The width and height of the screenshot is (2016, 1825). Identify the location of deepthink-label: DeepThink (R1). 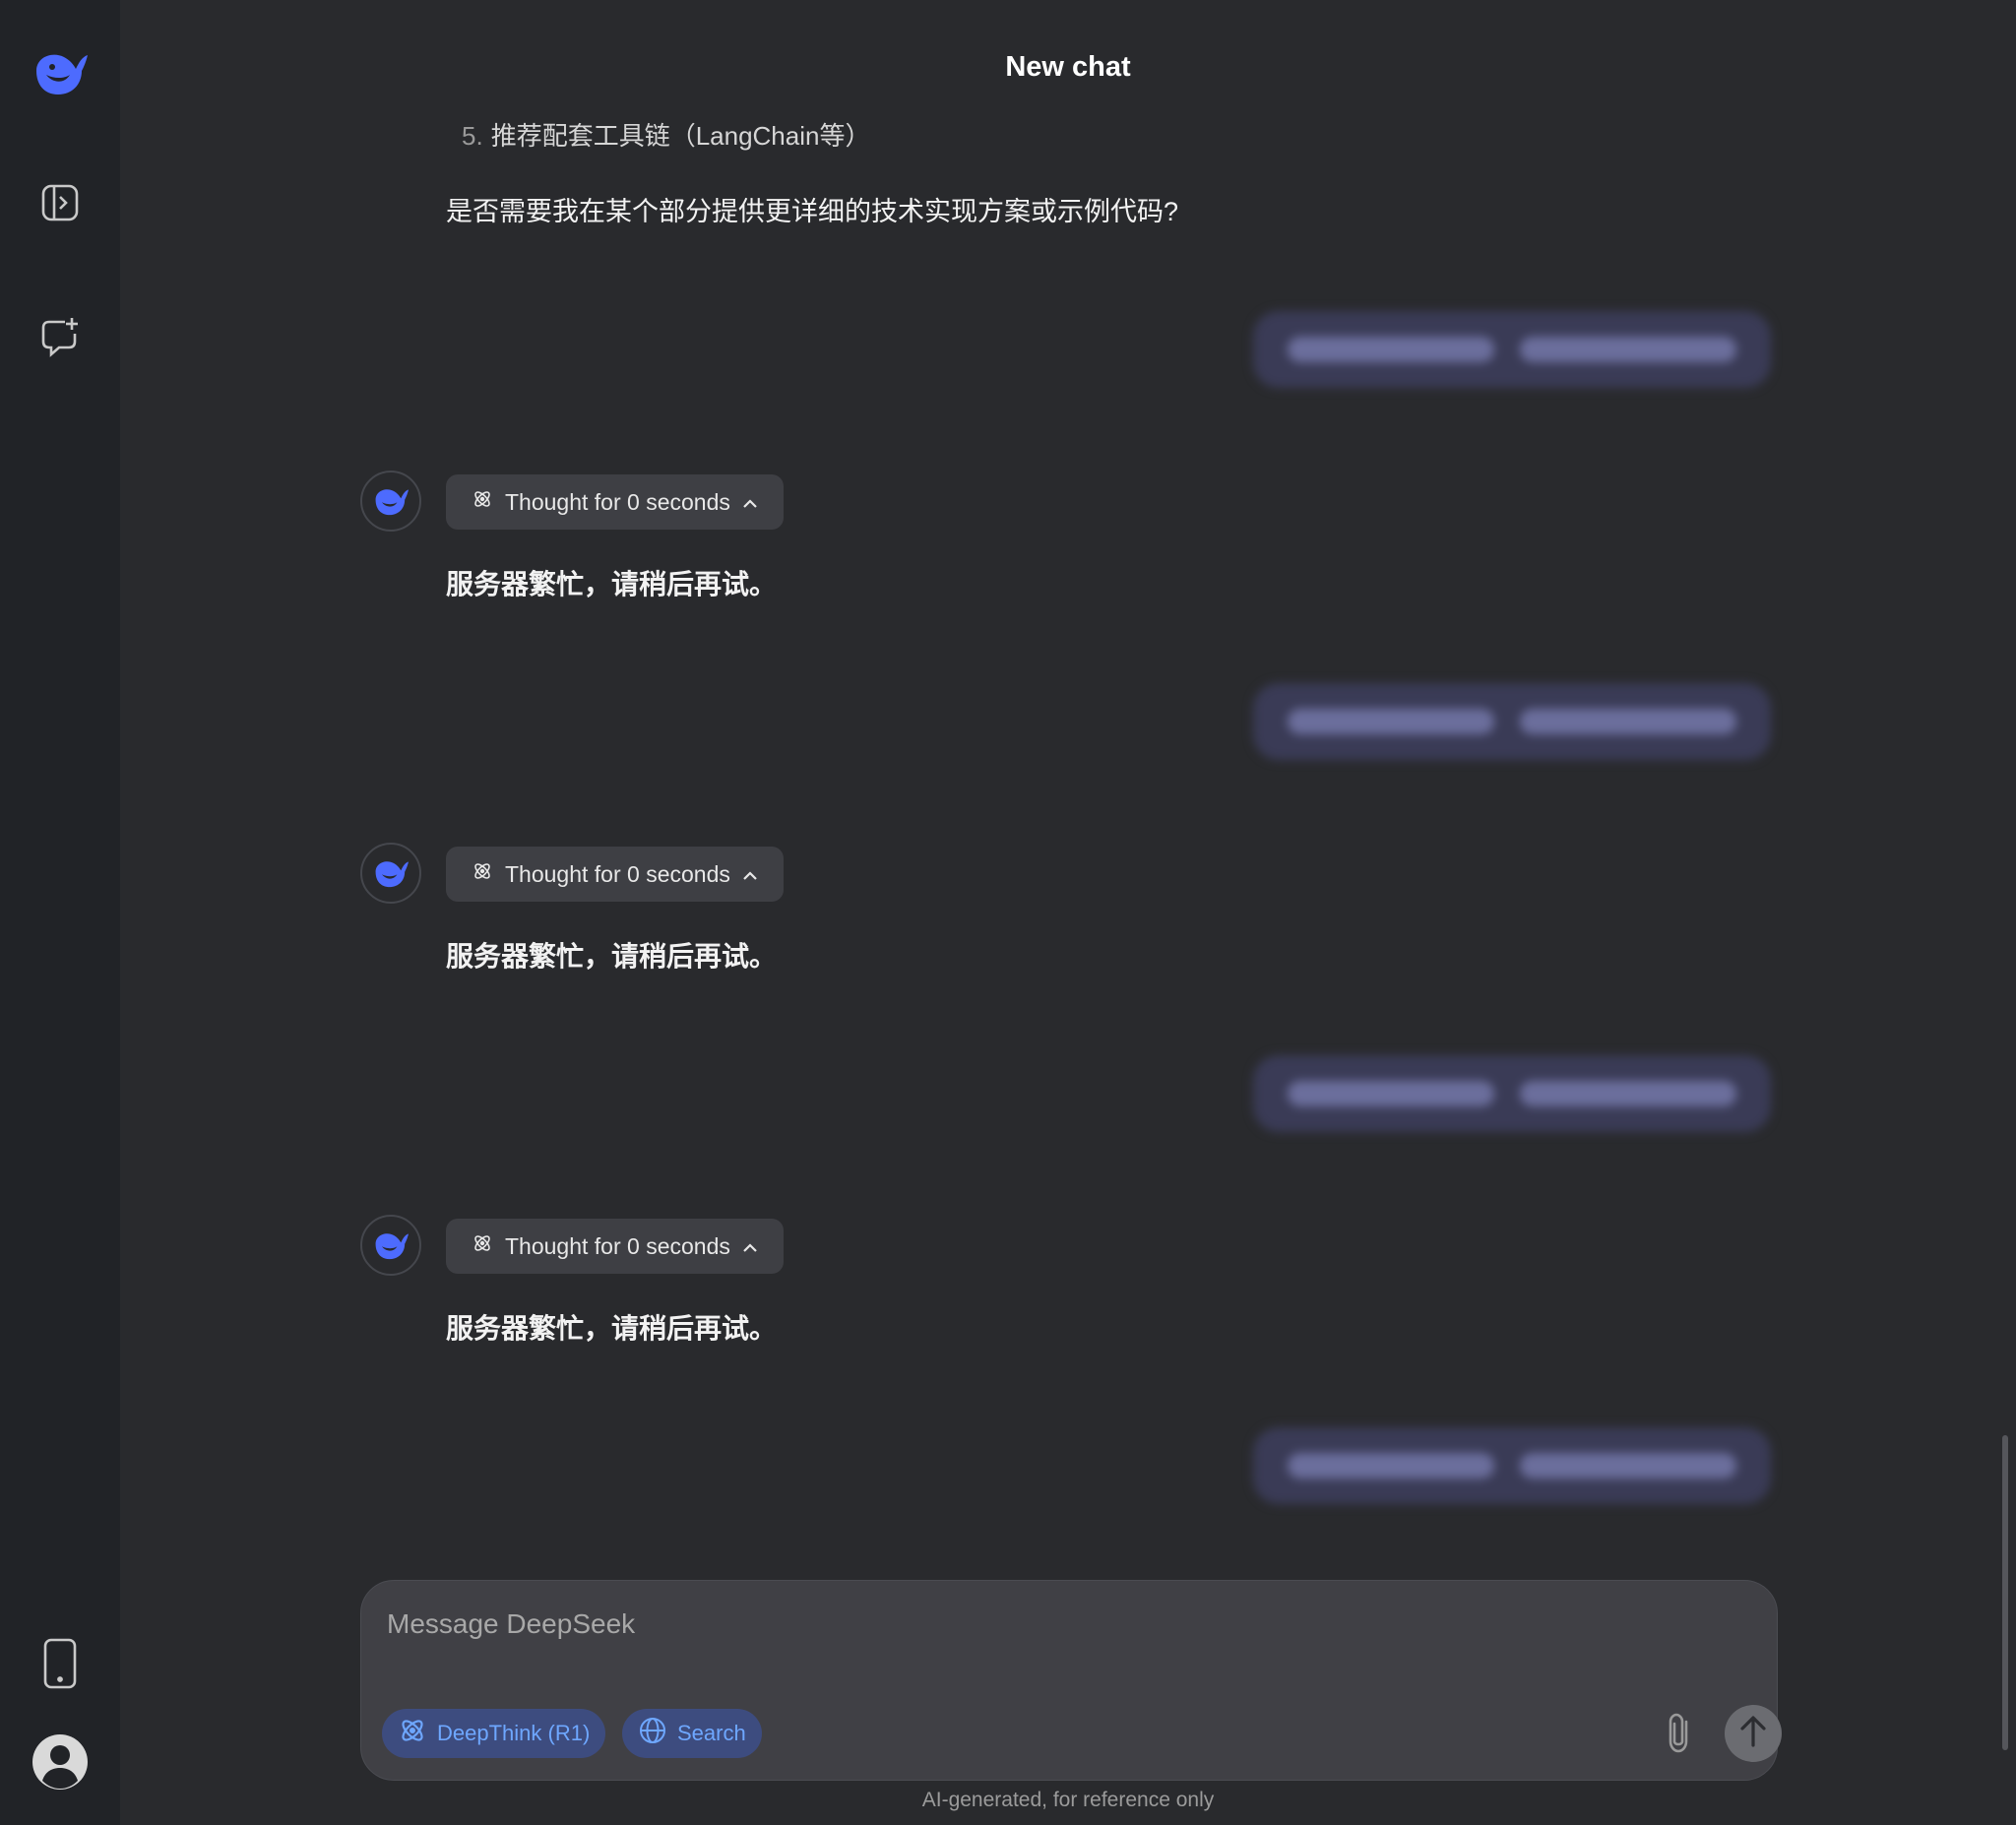
(514, 1733).